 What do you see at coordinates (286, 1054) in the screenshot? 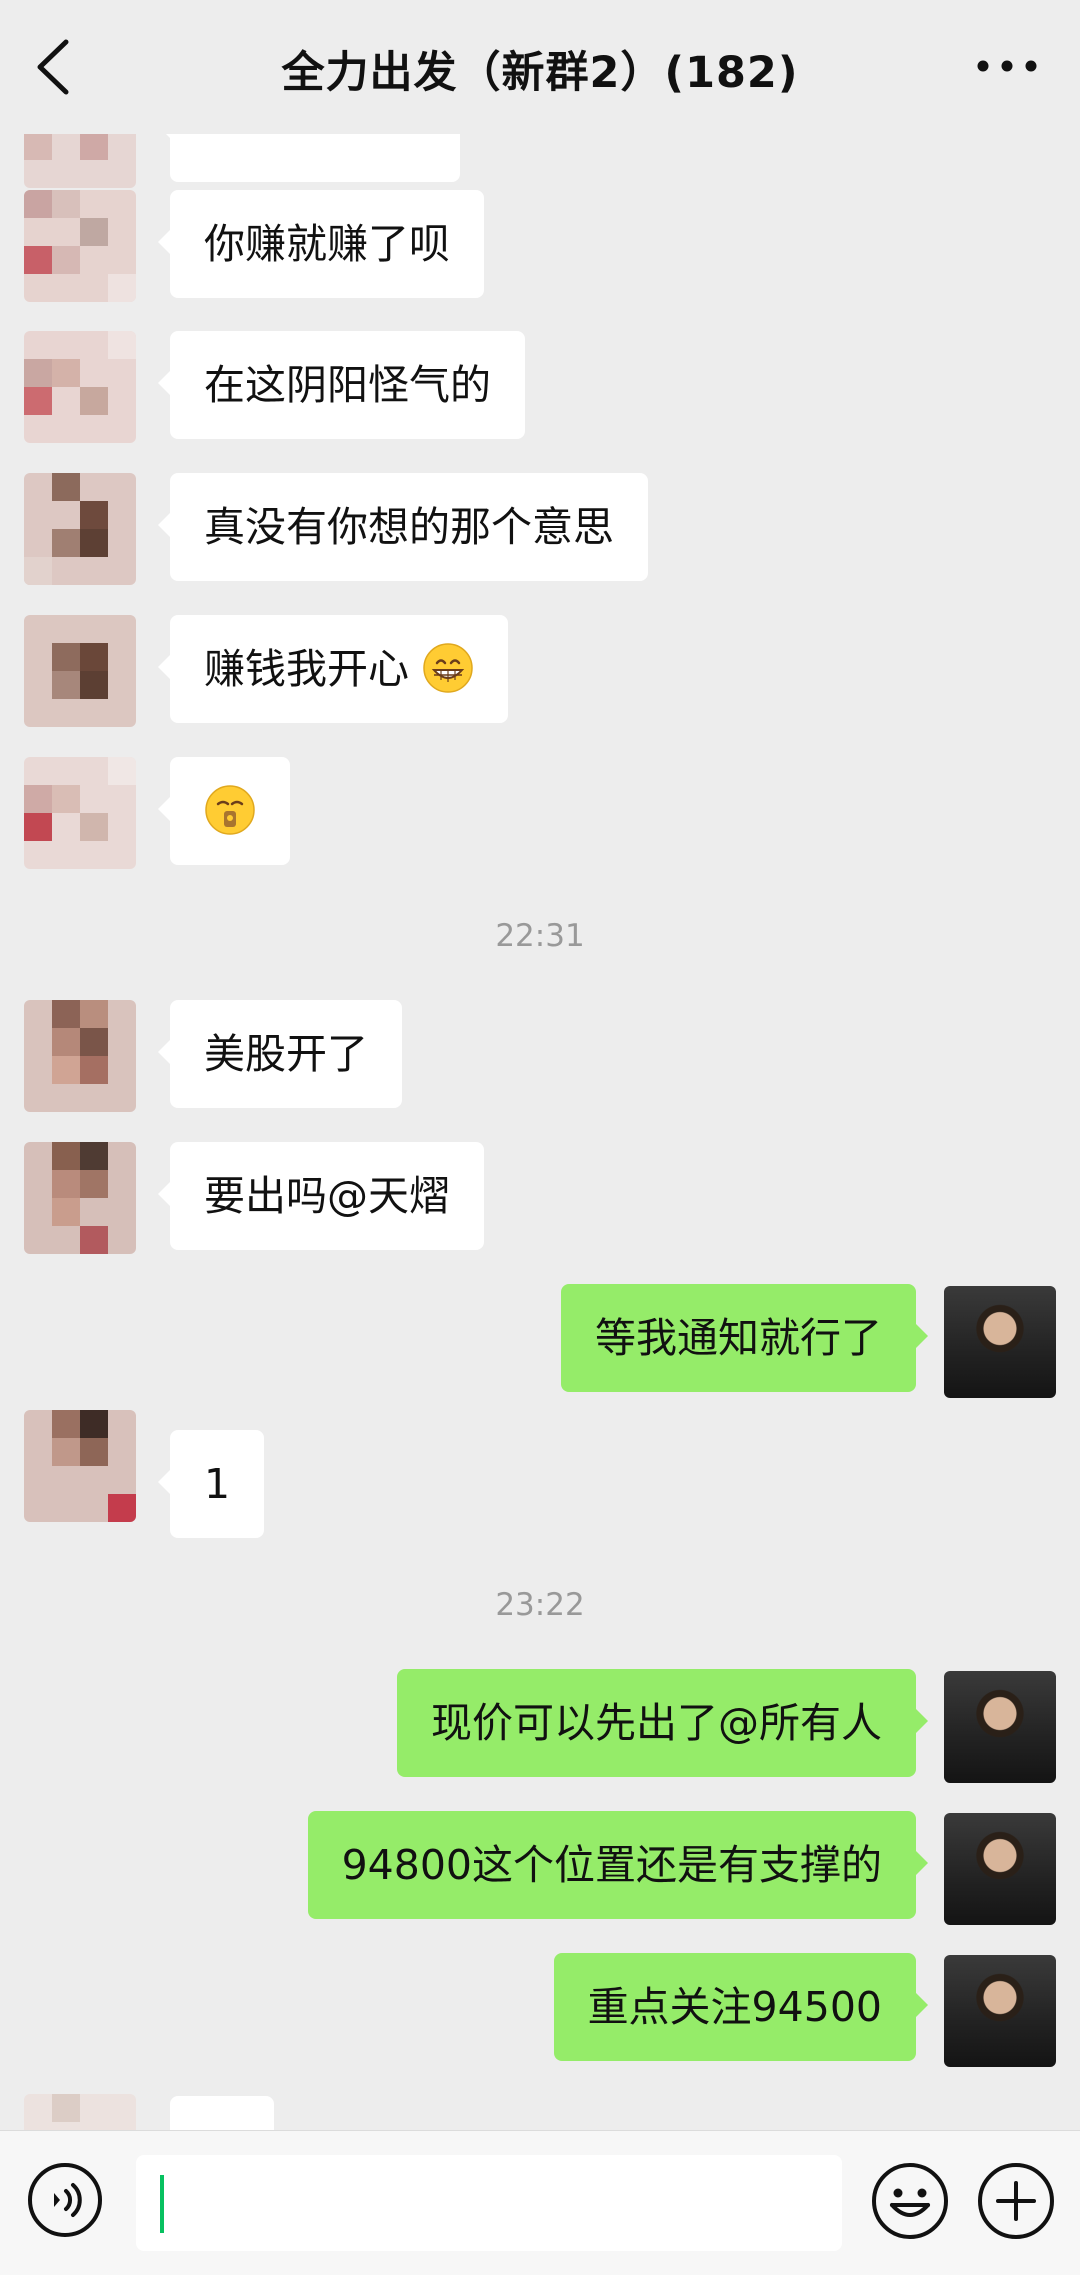
I see `message-text: 美股开了` at bounding box center [286, 1054].